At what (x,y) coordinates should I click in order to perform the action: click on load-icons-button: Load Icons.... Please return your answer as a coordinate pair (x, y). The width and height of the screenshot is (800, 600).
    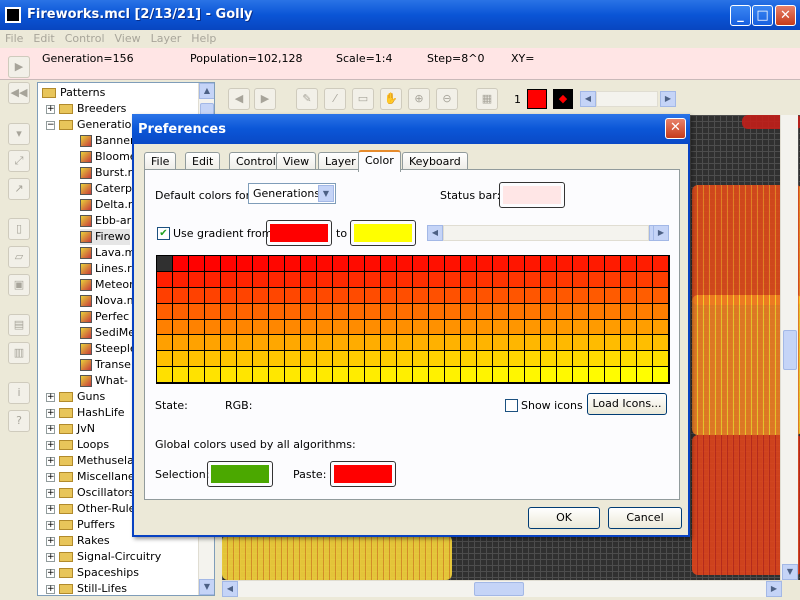
    Looking at the image, I should click on (627, 404).